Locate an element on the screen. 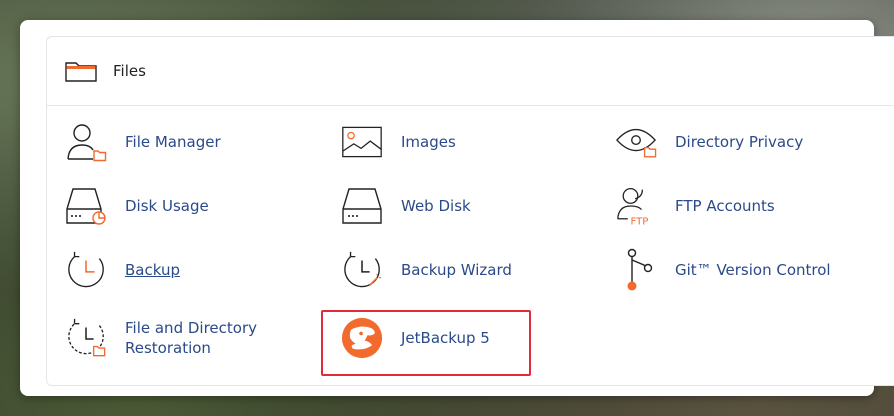 This screenshot has height=416, width=894. restoration-label-line2: Restoration is located at coordinates (168, 348).